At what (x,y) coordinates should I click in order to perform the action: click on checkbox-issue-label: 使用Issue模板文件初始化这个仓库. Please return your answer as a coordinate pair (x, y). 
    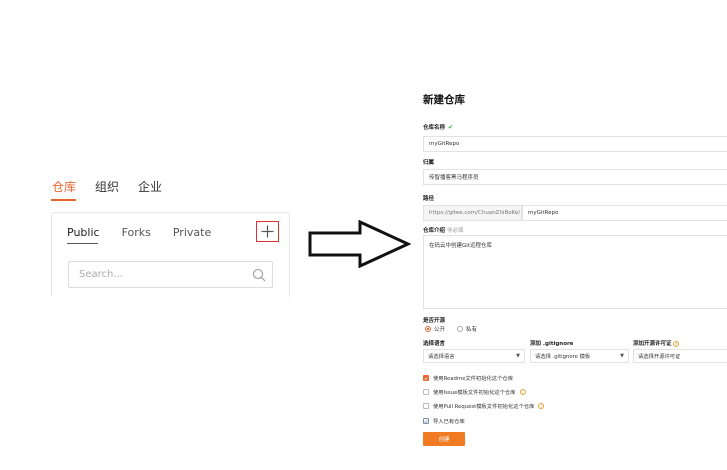
    Looking at the image, I should click on (474, 393).